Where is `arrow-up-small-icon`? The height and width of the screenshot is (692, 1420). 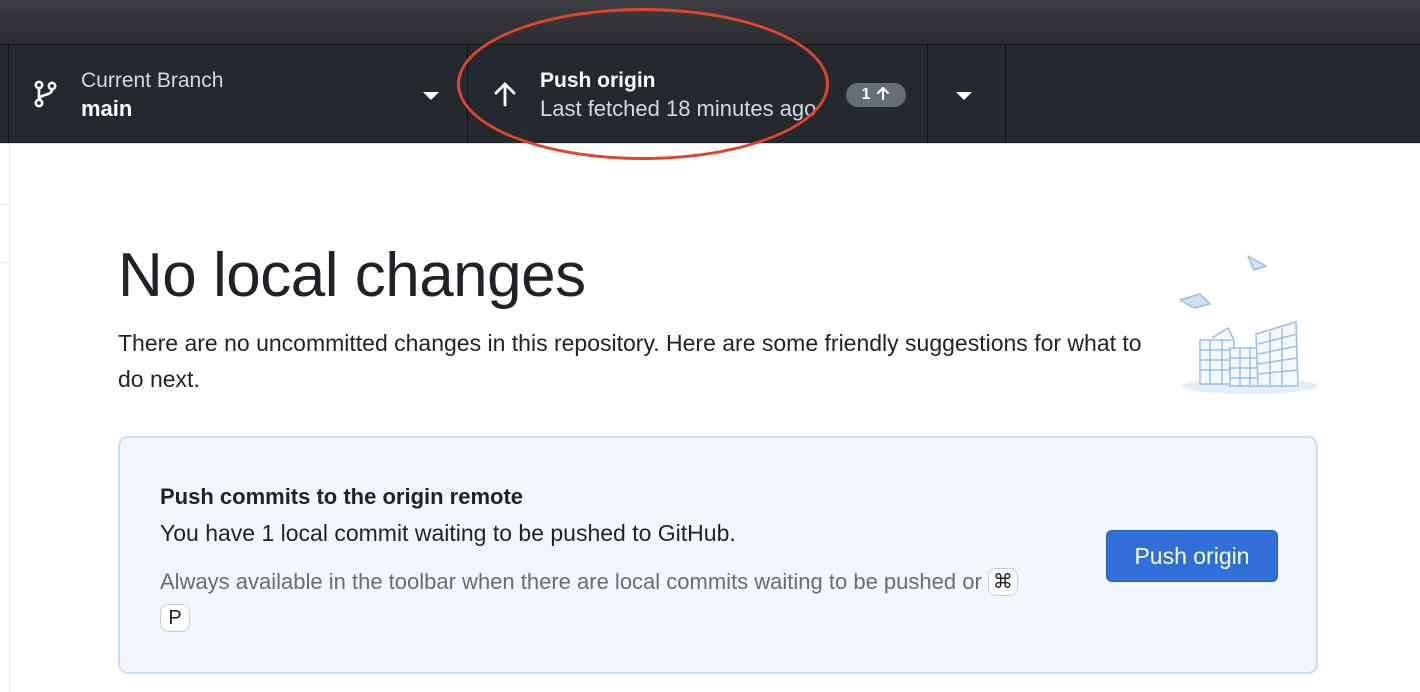 arrow-up-small-icon is located at coordinates (883, 93).